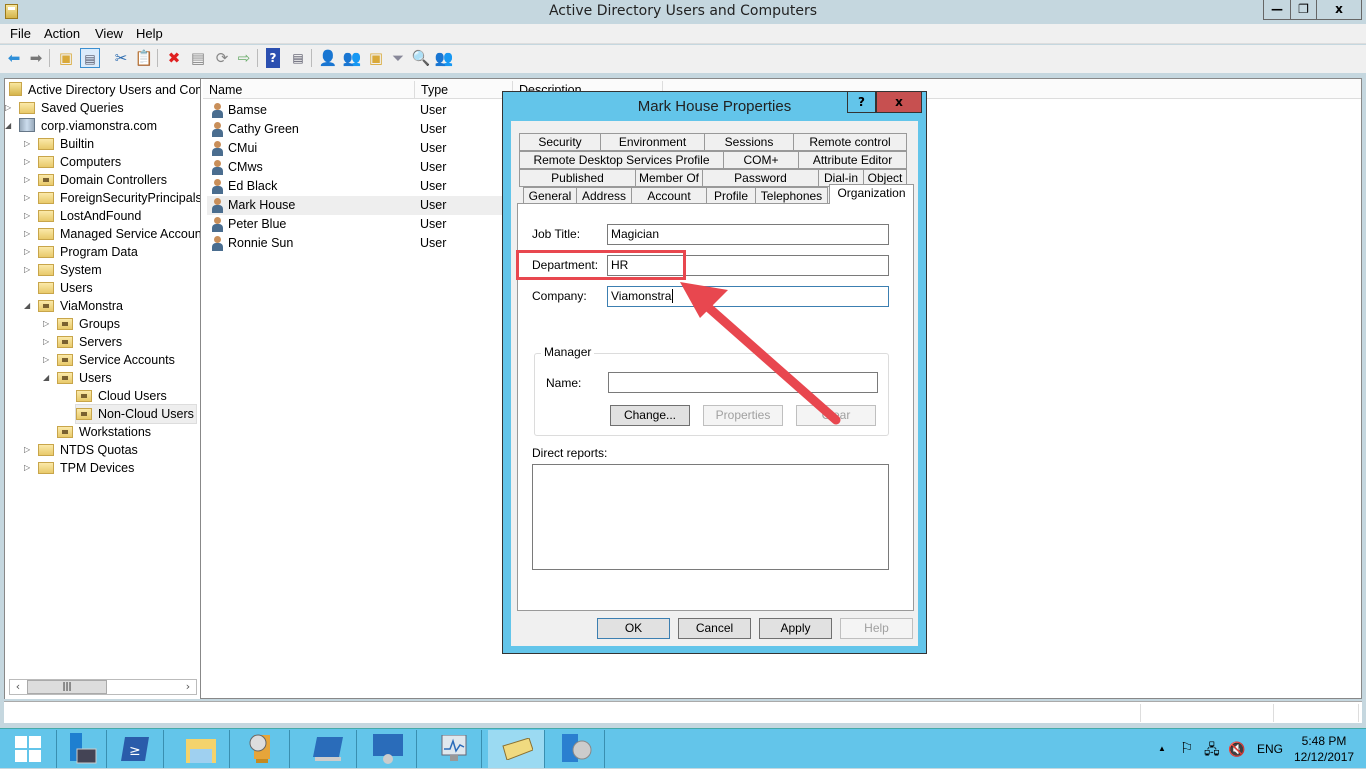  I want to click on tree-horizontal-scrollbar: ‹ ||| ›, so click(103, 687).